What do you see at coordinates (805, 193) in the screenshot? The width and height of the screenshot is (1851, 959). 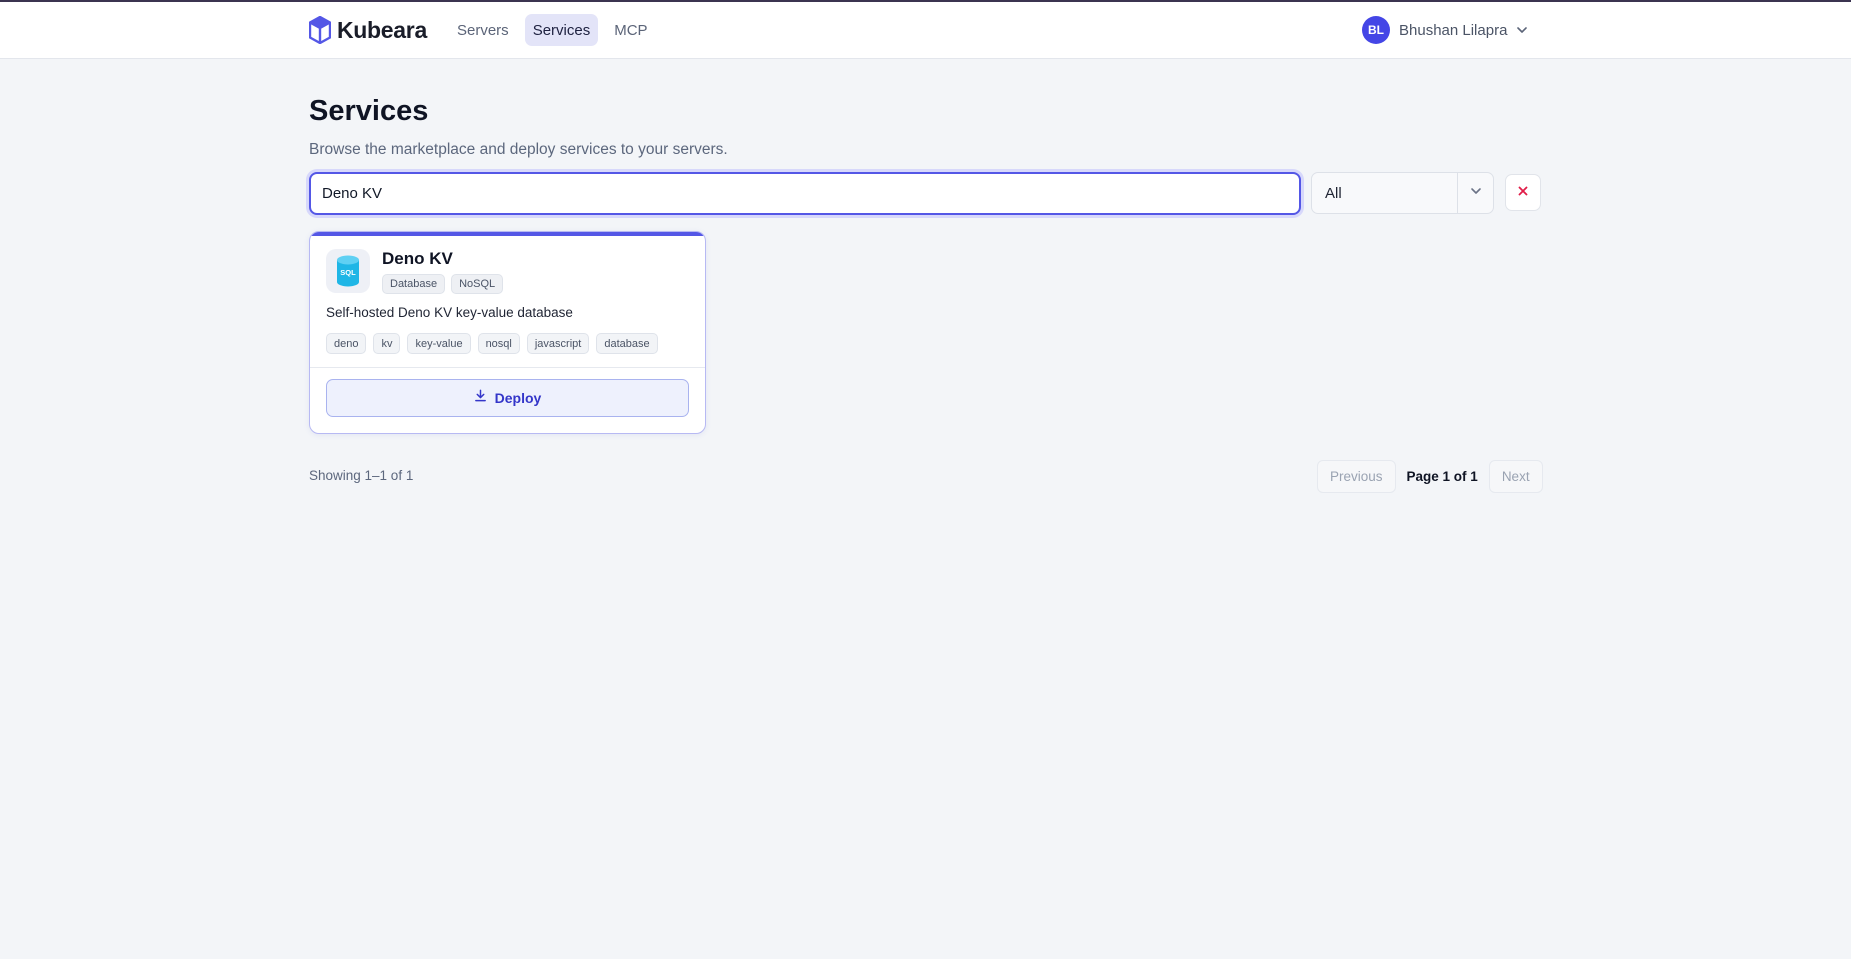 I see `search-input` at bounding box center [805, 193].